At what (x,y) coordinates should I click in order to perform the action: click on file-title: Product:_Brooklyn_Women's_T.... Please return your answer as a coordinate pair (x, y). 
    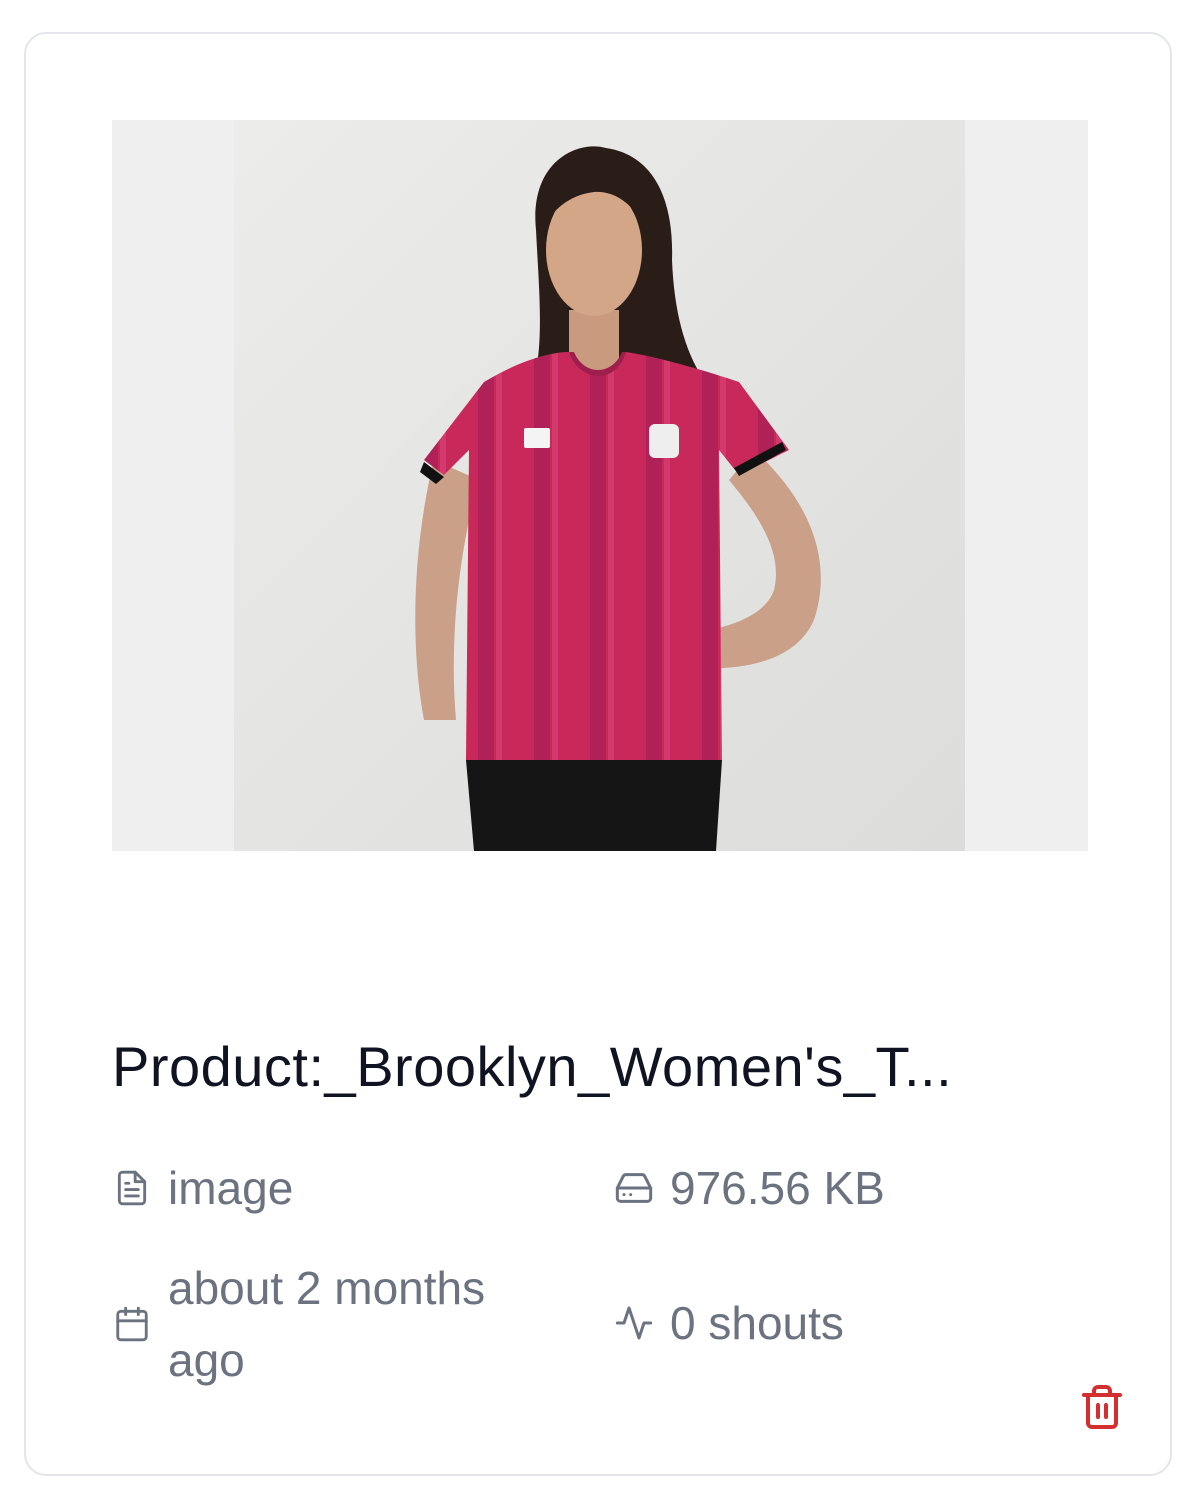
    Looking at the image, I should click on (600, 1067).